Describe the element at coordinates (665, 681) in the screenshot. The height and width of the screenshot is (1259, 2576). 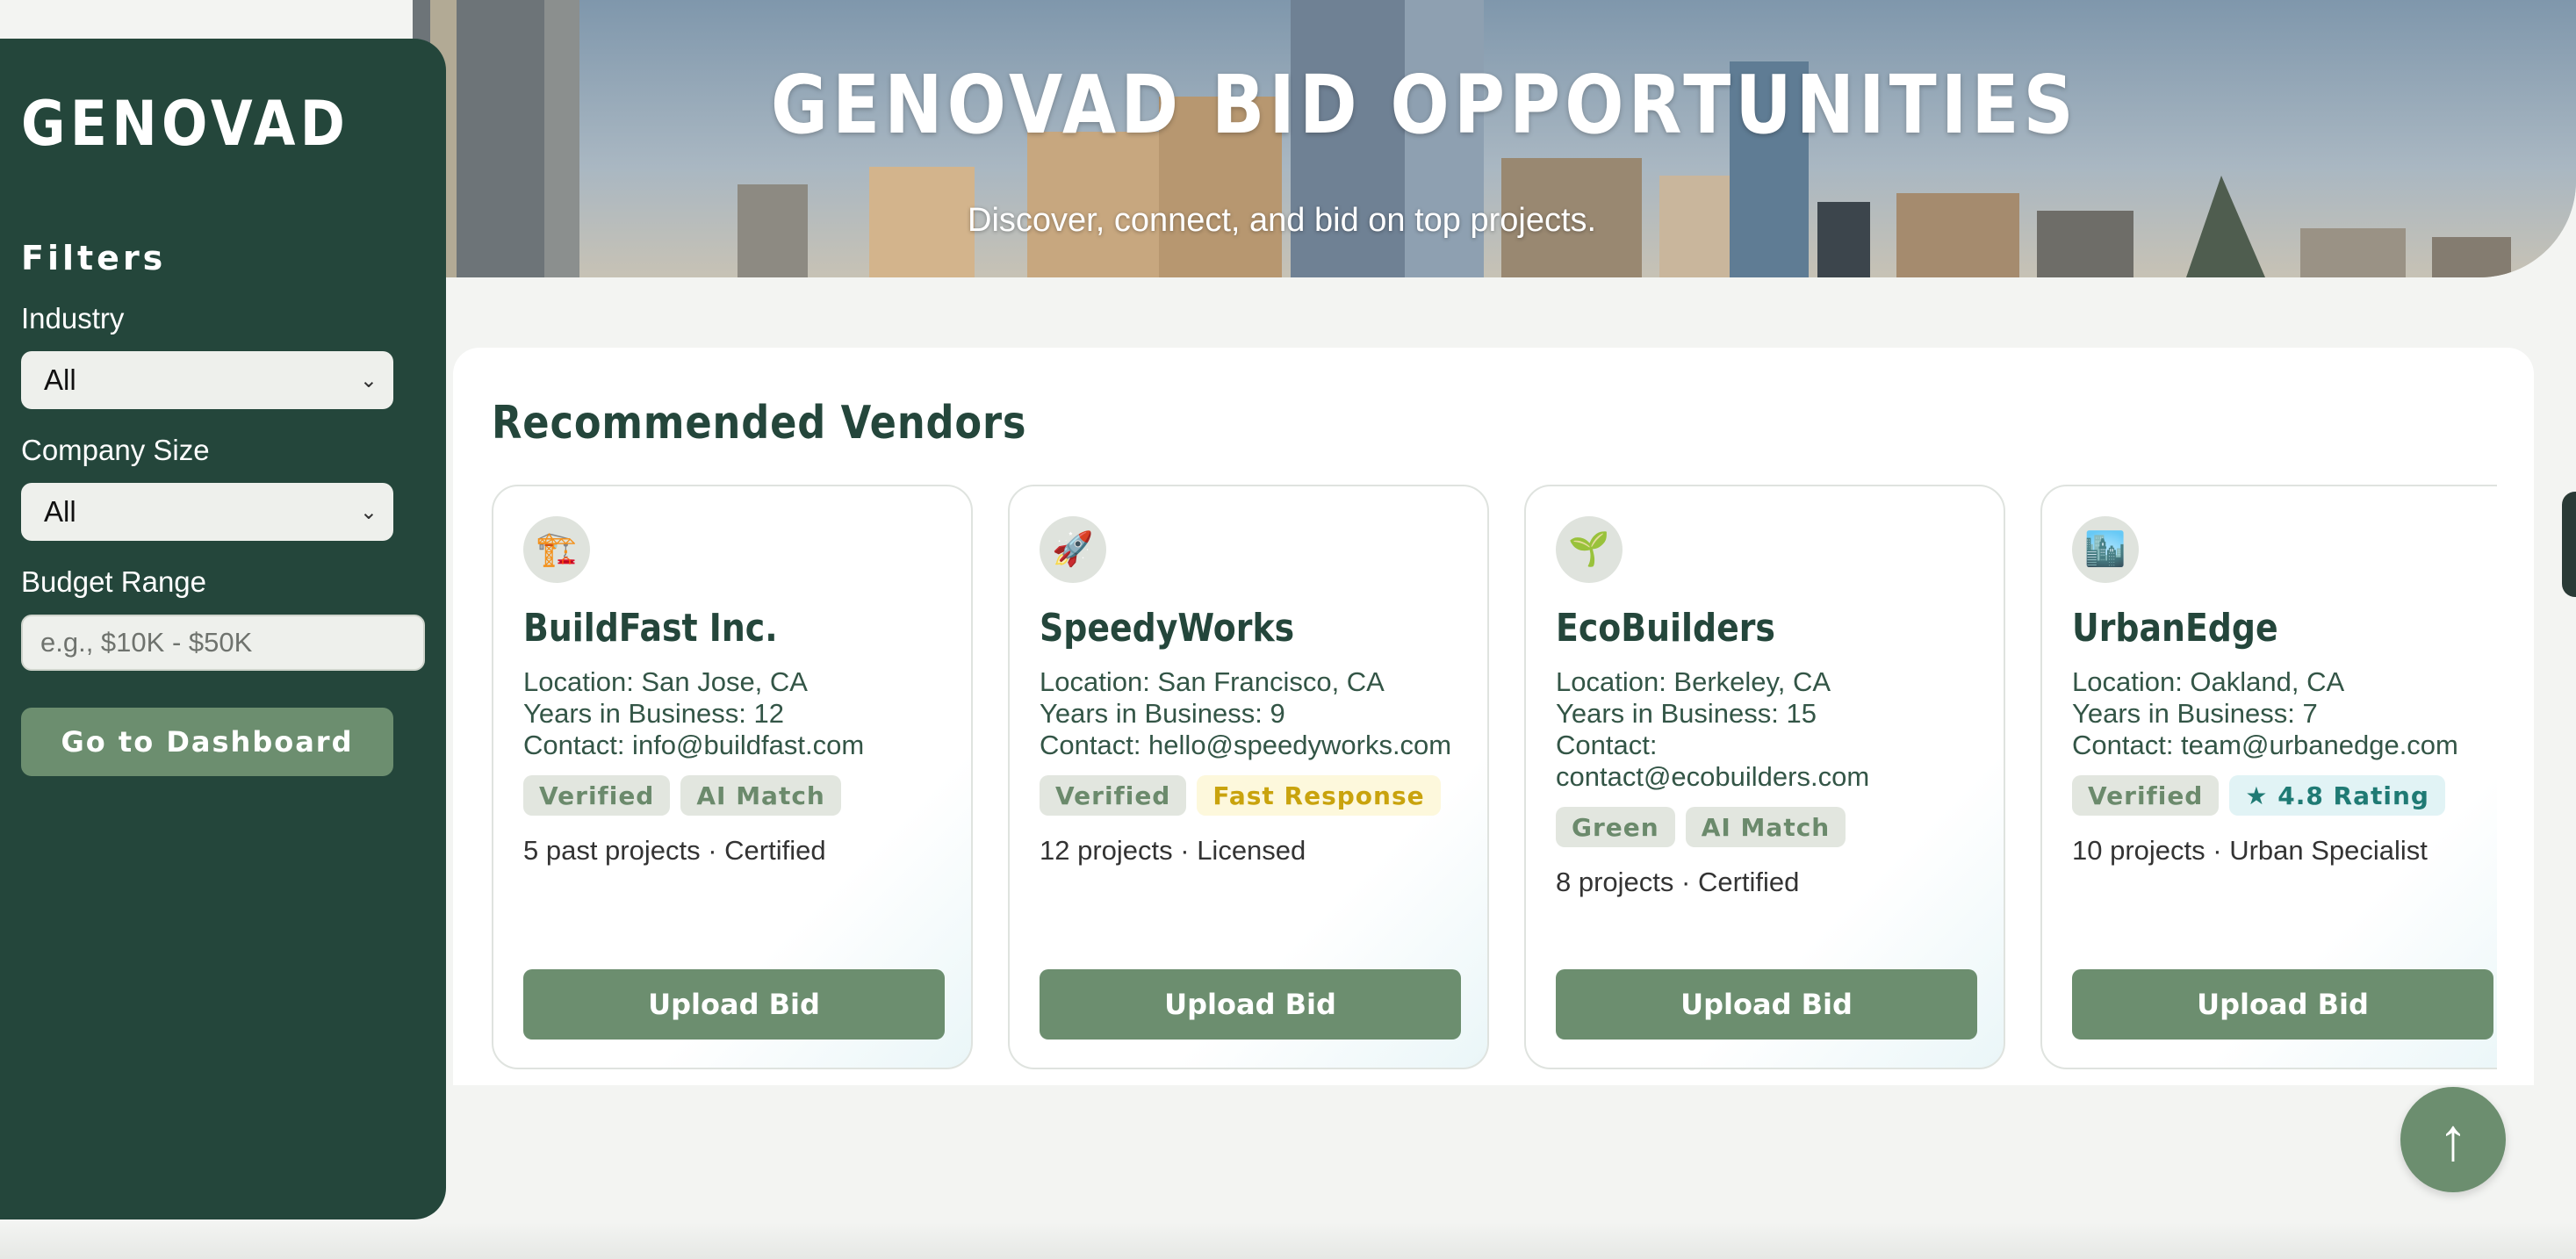
I see `vendor-location: Location: San Jose, CA` at that location.